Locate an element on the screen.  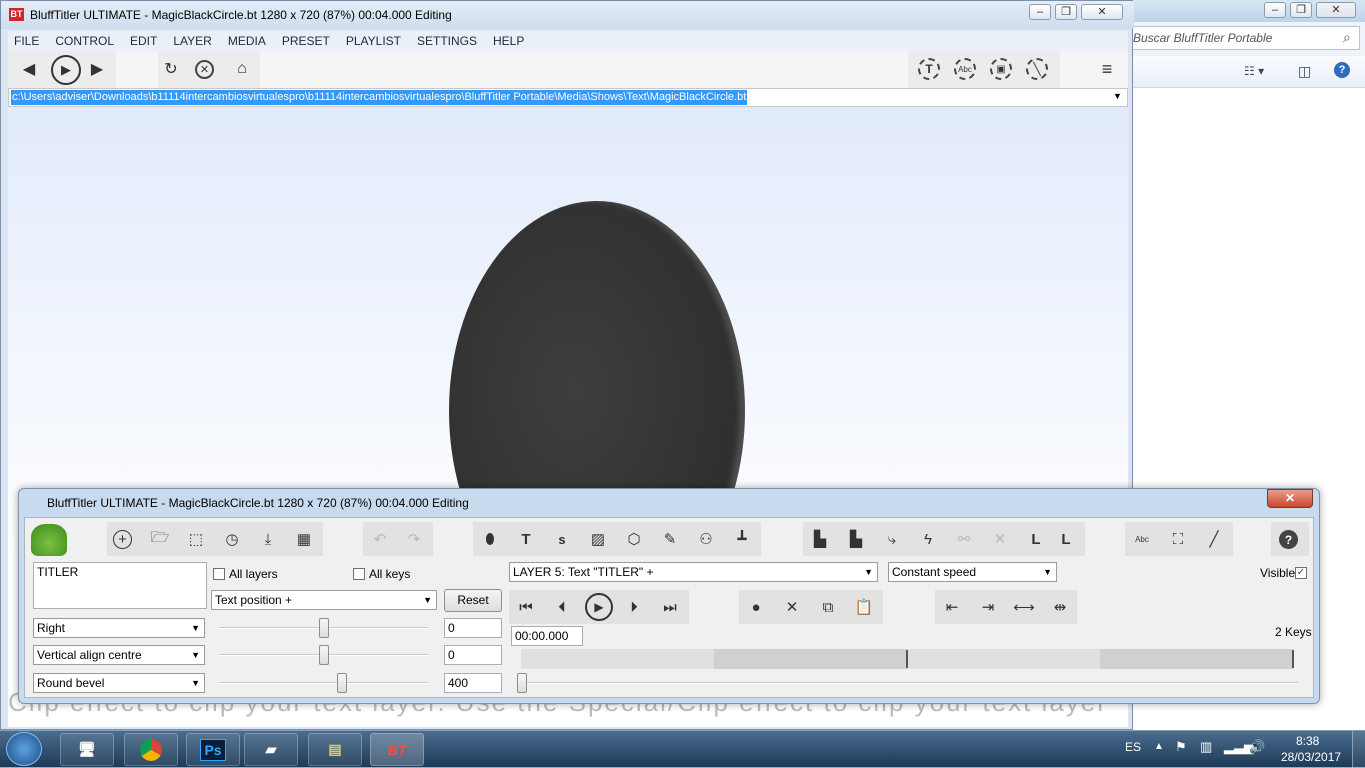
device-icon: ▥ is located at coordinates (1206, 747).